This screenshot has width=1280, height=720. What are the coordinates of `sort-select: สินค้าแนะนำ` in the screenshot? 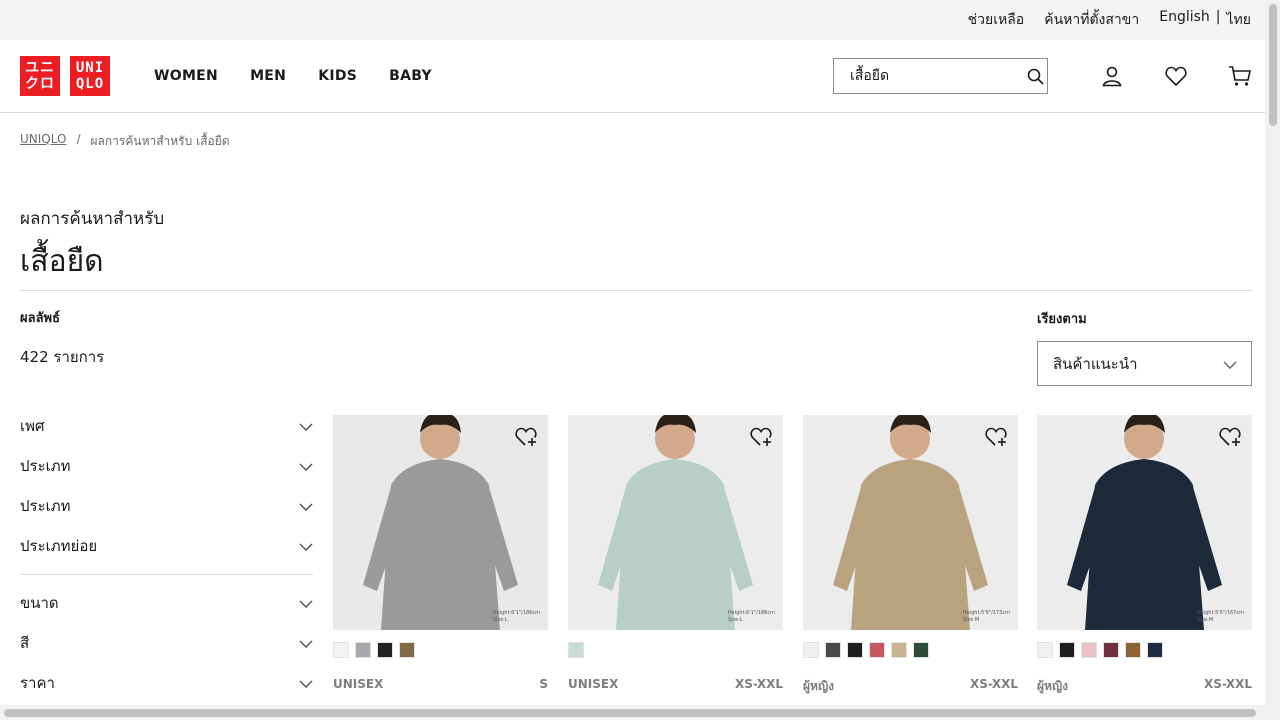 It's located at (1144, 363).